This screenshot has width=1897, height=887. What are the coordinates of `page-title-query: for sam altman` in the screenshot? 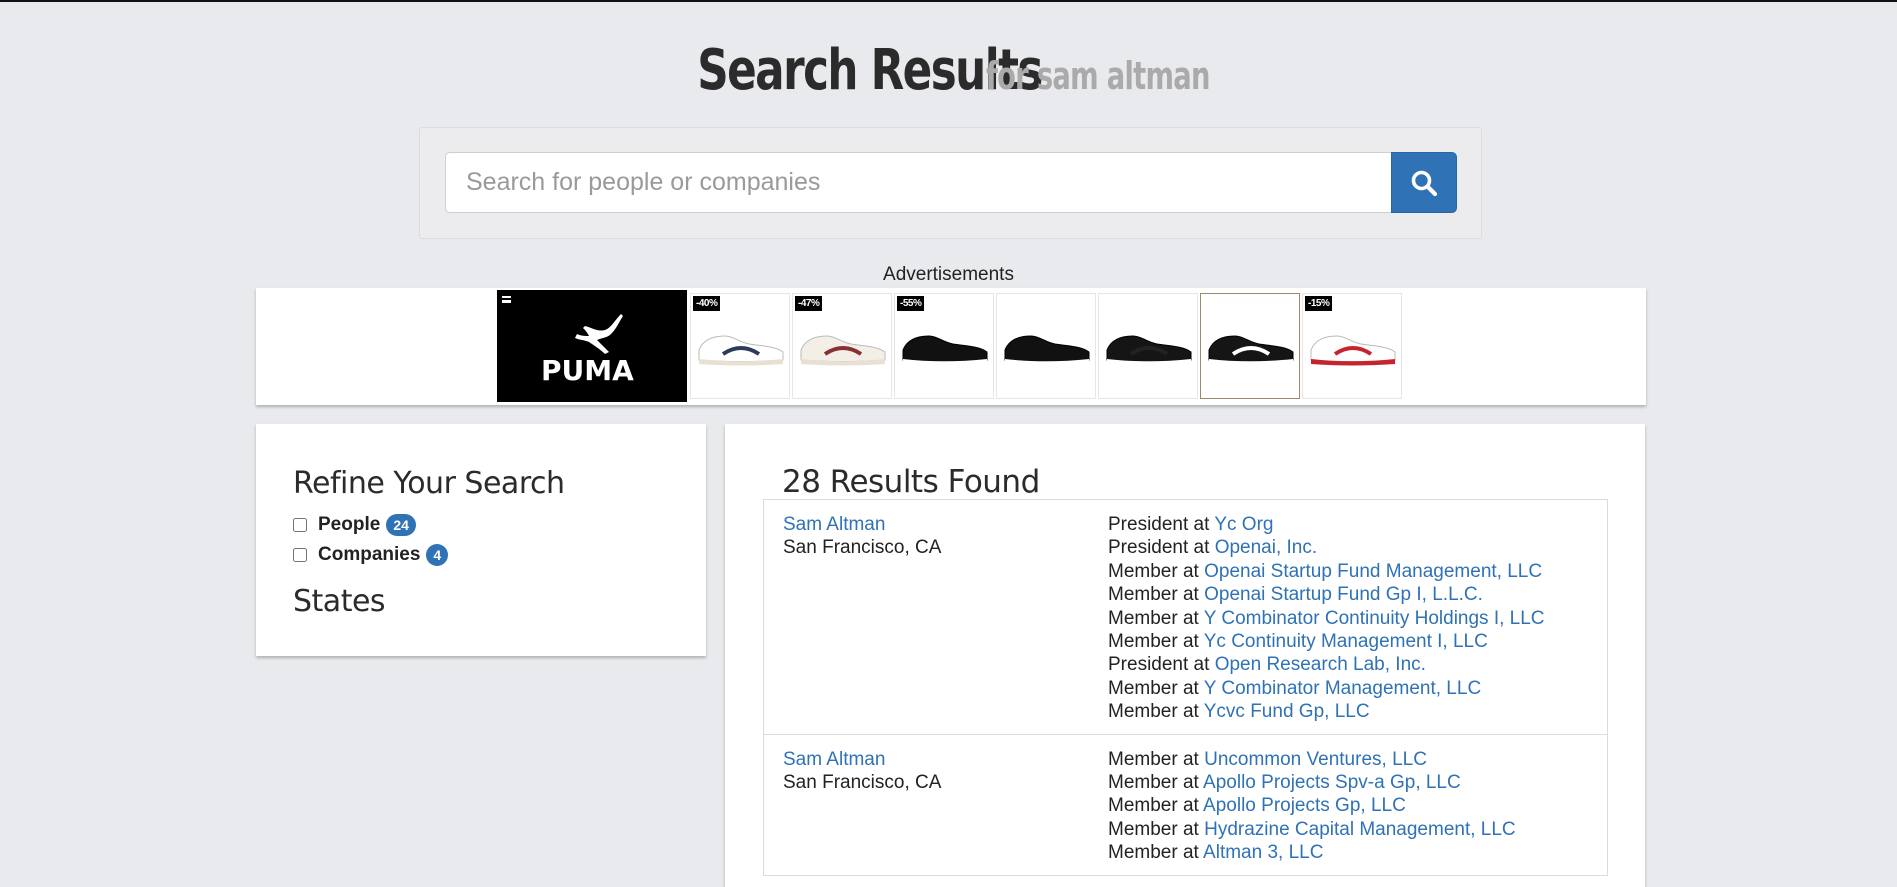 It's located at (1098, 76).